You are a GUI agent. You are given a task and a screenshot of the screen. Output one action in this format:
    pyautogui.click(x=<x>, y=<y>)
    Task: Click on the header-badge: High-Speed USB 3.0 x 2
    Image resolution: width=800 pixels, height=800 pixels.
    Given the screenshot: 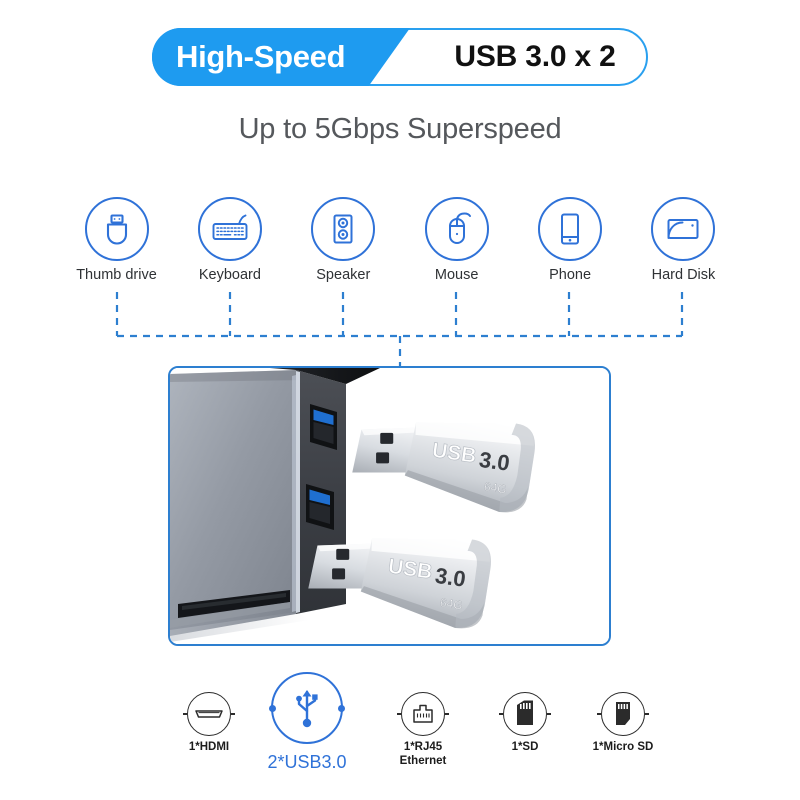 What is the action you would take?
    pyautogui.click(x=400, y=57)
    